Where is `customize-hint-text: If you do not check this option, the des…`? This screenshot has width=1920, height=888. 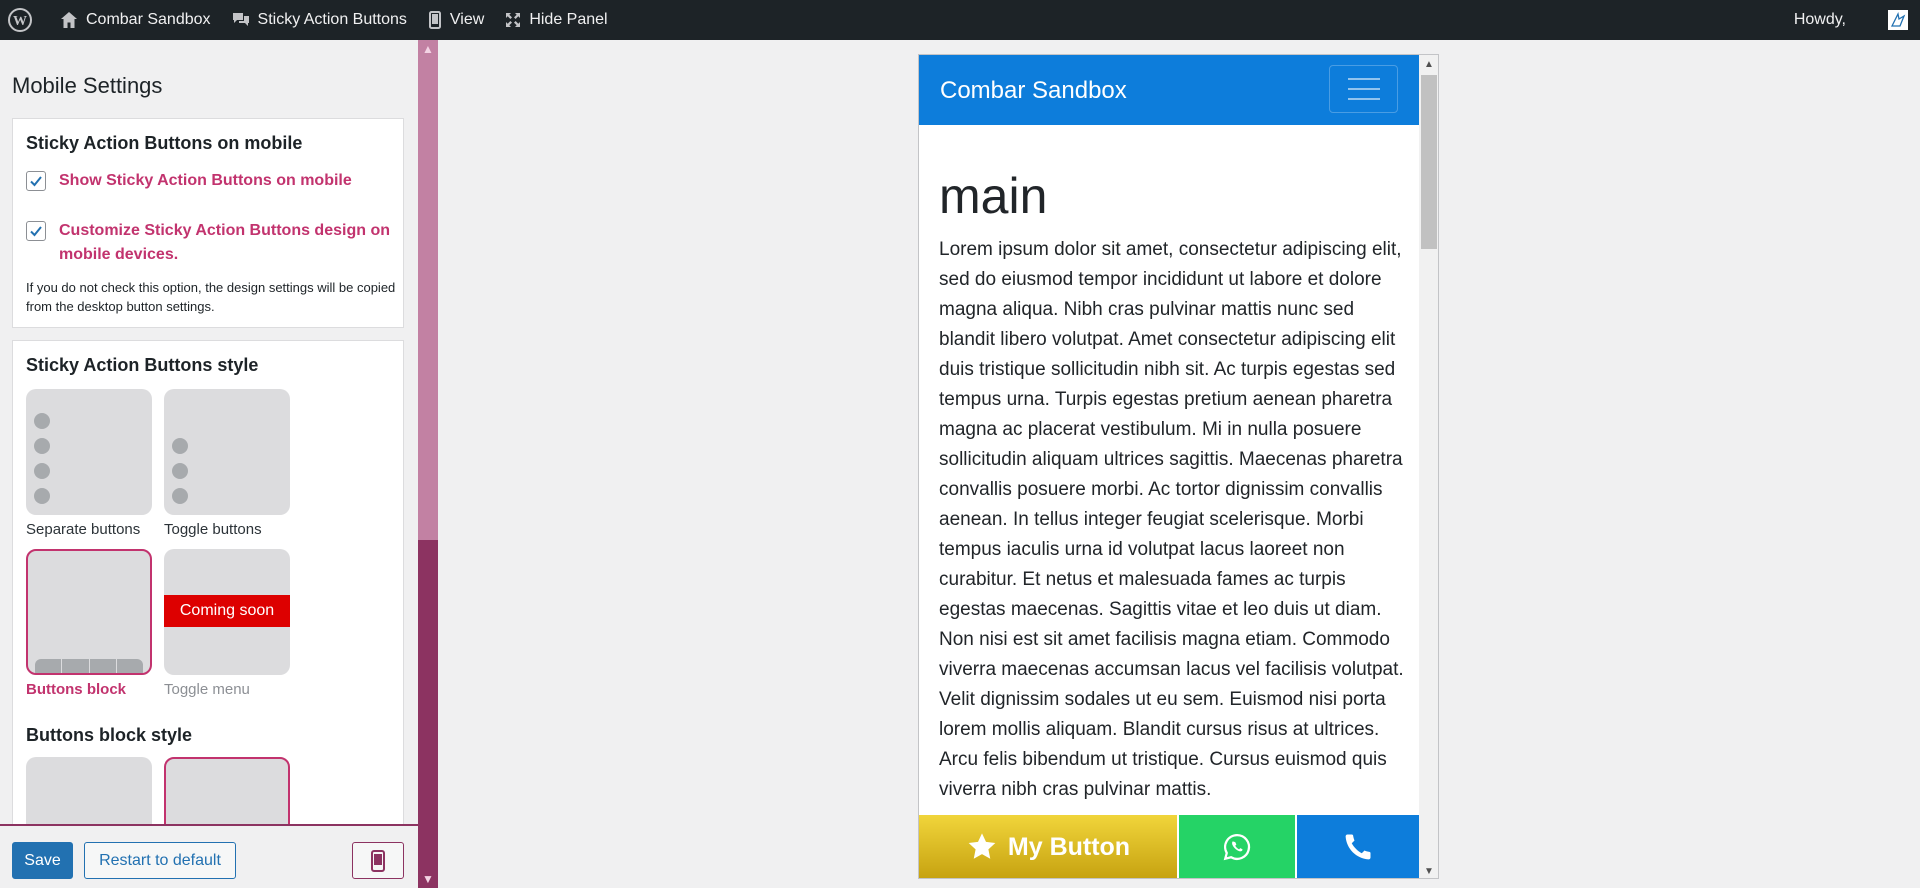
customize-hint-text: If you do not check this option, the des… is located at coordinates (211, 297).